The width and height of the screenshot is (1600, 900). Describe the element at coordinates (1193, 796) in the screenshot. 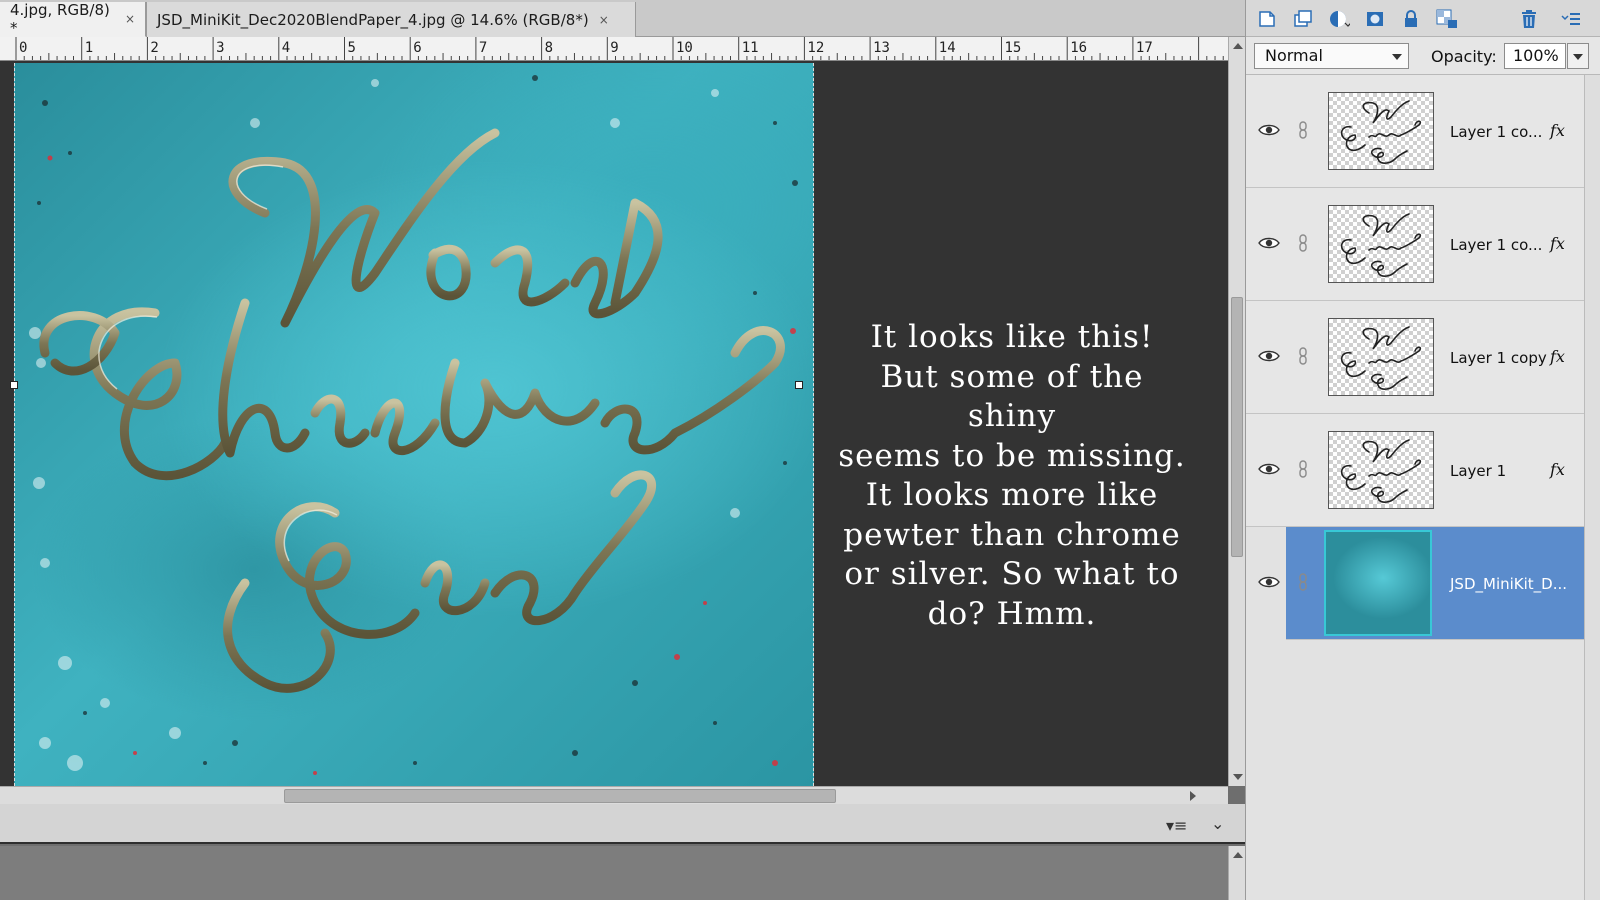

I see `scroll-right-icon` at that location.